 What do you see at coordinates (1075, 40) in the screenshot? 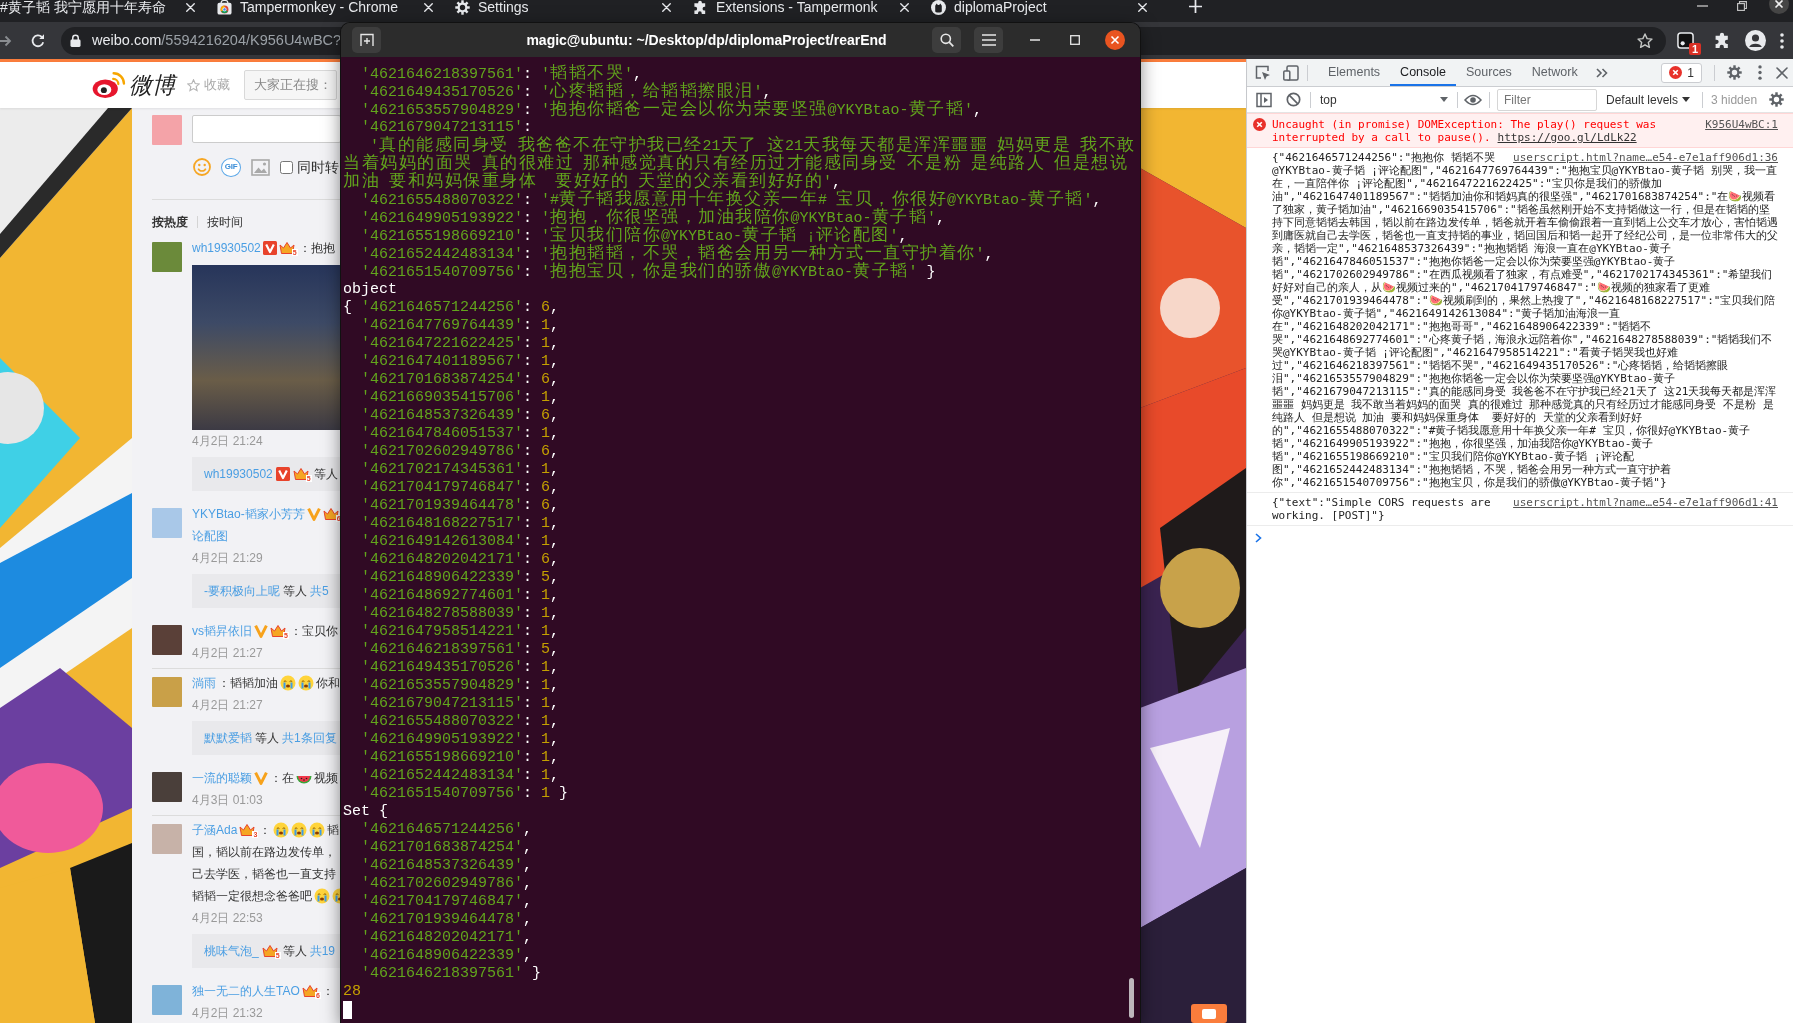
I see `maximize-icon` at bounding box center [1075, 40].